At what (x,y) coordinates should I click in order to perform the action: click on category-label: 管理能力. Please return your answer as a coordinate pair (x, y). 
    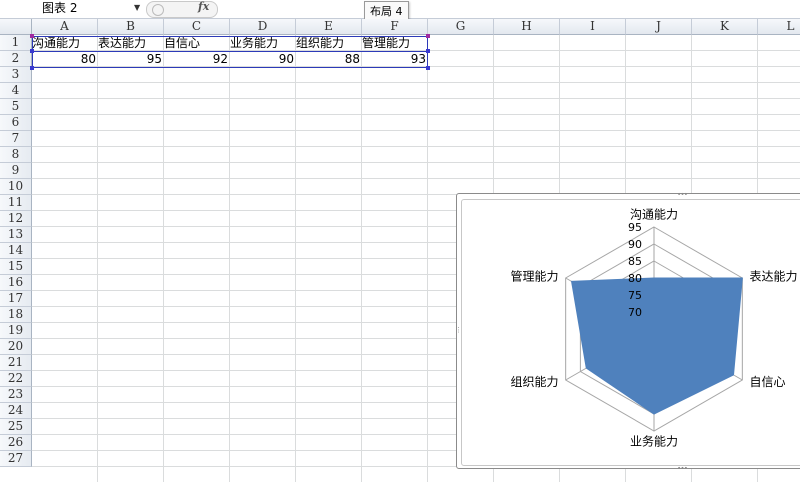
    Looking at the image, I should click on (534, 275).